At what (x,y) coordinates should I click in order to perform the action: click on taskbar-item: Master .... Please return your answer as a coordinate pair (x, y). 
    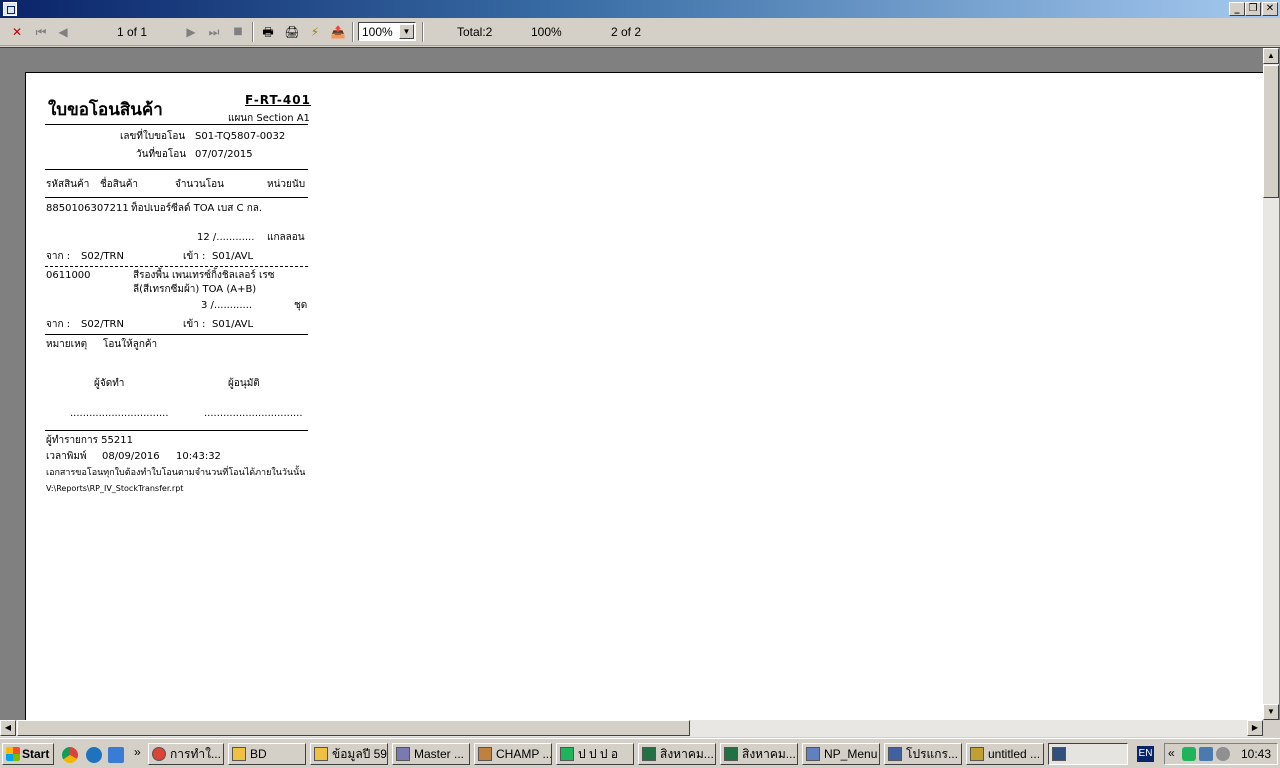
    Looking at the image, I should click on (431, 754).